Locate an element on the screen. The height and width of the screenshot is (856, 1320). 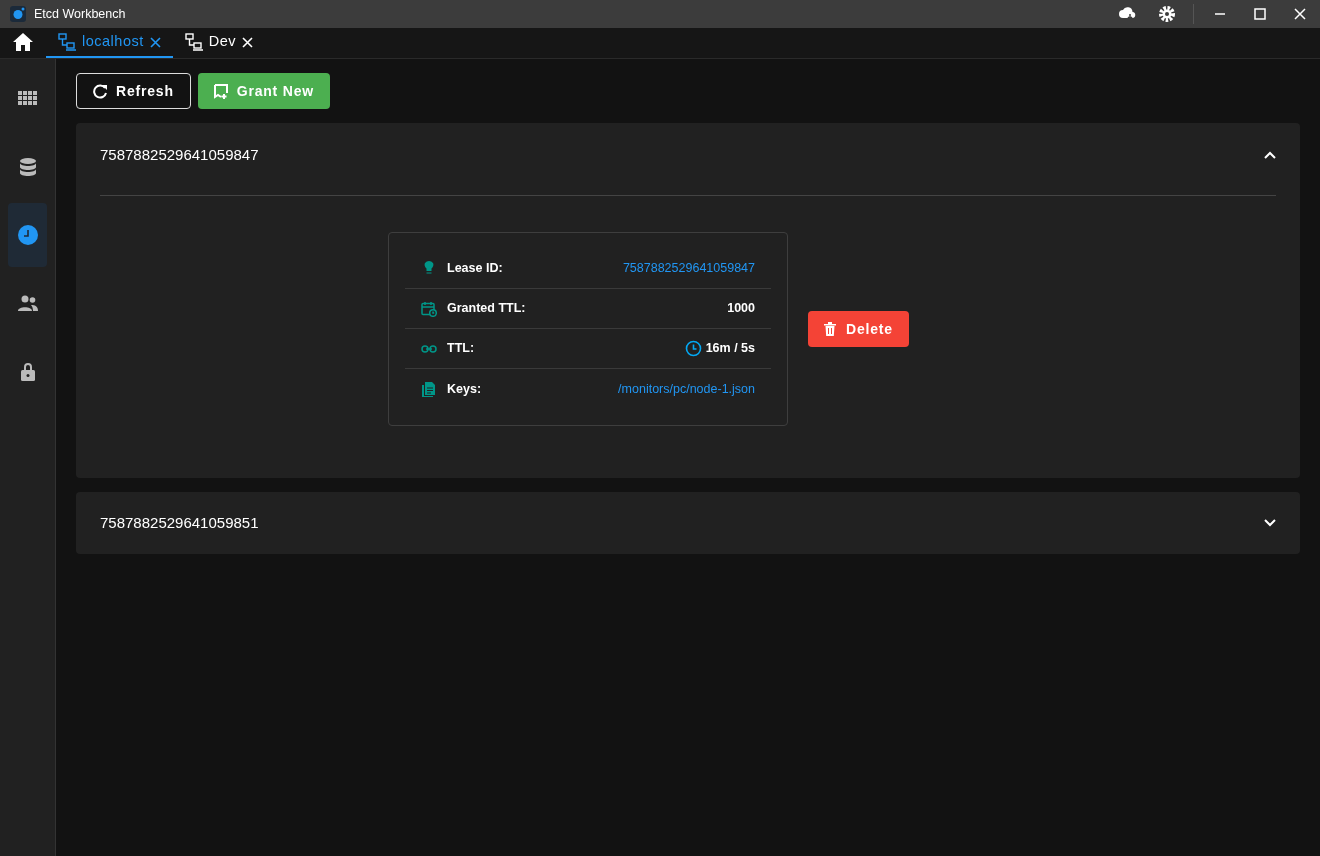
detail-label: TTL: is located at coordinates (461, 349).